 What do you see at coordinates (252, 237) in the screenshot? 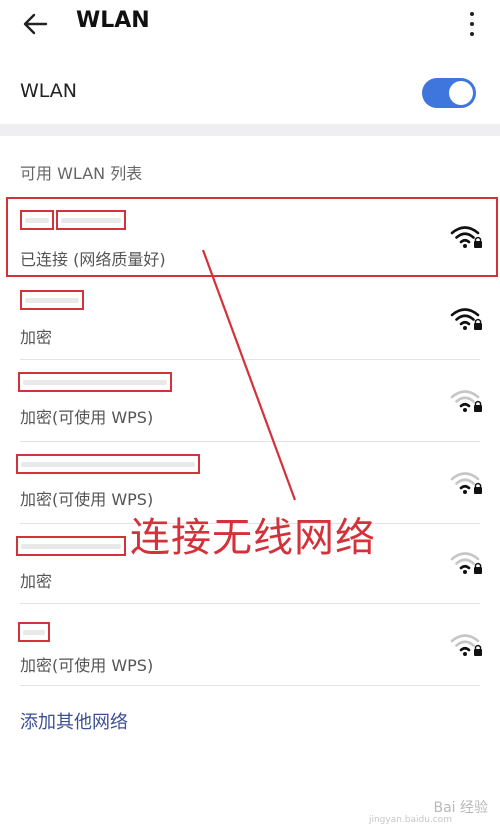
I see `highlight-frame` at bounding box center [252, 237].